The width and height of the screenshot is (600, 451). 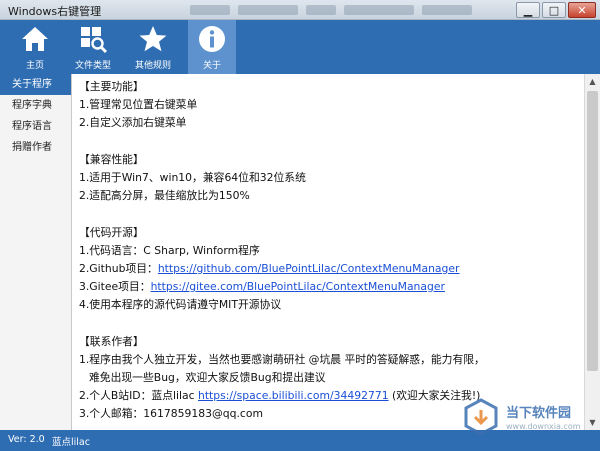 What do you see at coordinates (115, 287) in the screenshot?
I see `gitee-label: 3.Gitee项目：` at bounding box center [115, 287].